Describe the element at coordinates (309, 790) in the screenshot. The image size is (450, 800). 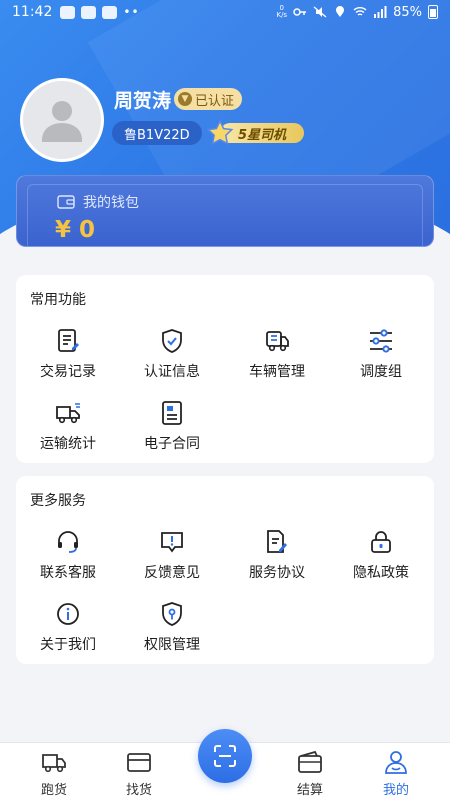
I see `tab-label: 结算` at that location.